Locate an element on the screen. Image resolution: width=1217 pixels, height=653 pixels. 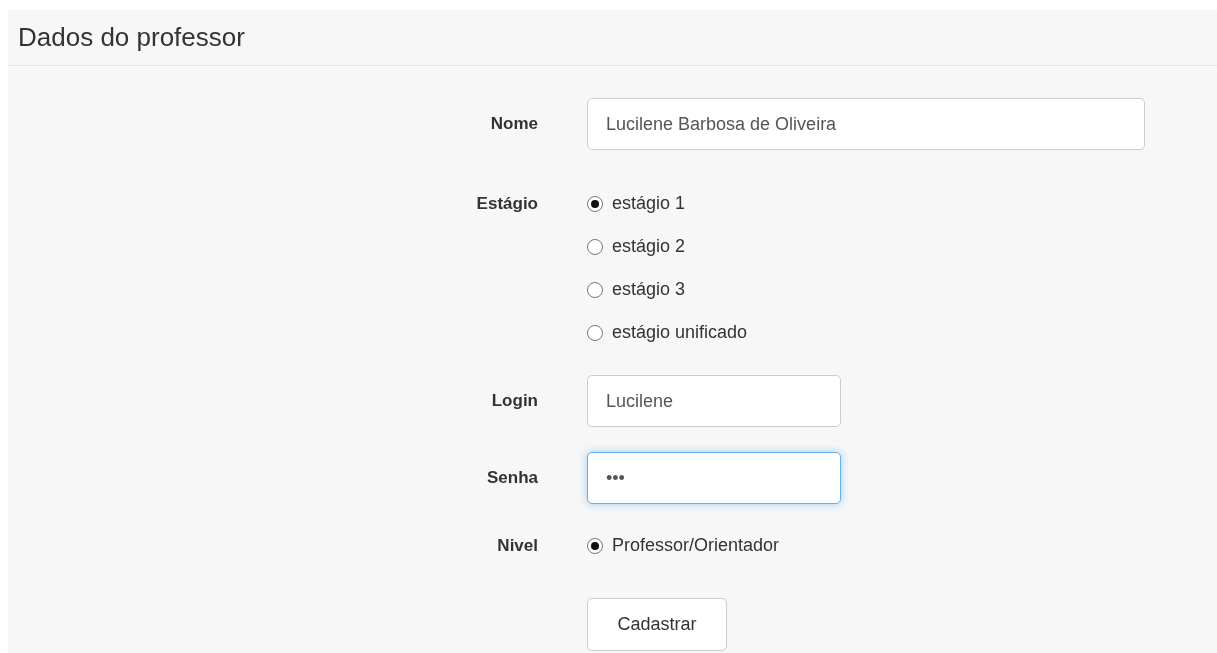
input-field: ••• is located at coordinates (714, 478).